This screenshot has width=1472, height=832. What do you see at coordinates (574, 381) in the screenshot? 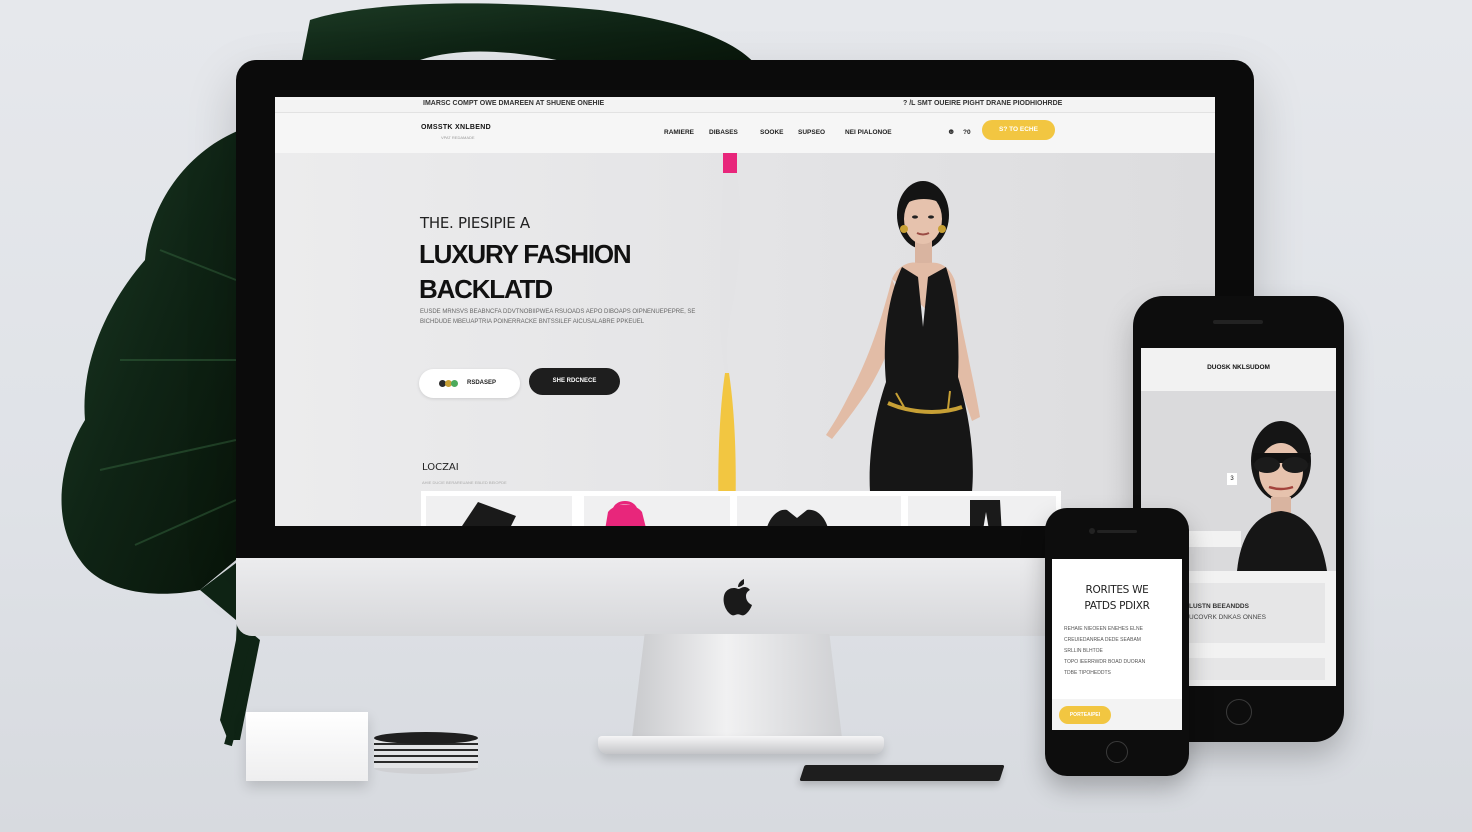
I see `hero-secondary-button: SHE RDCNECE` at bounding box center [574, 381].